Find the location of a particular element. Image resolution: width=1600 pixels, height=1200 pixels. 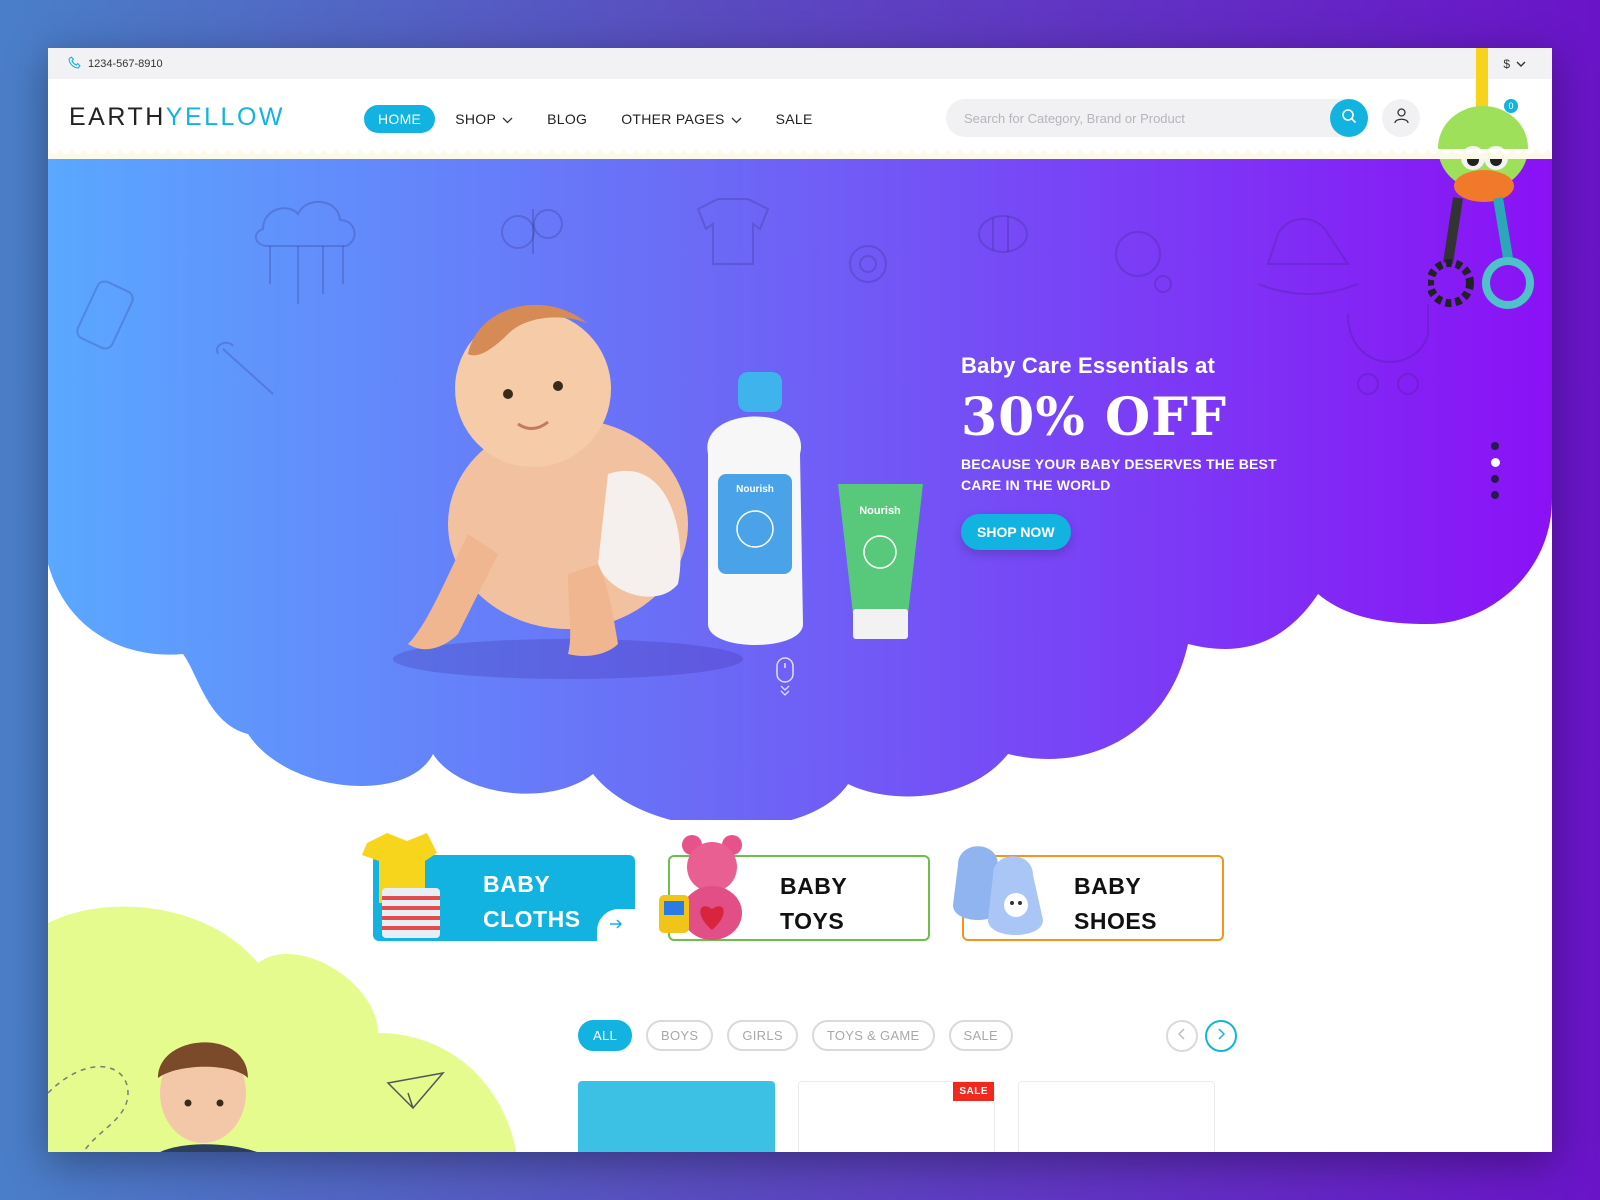

category-card-baby-shoes: BABY SHOES is located at coordinates (1088, 893).